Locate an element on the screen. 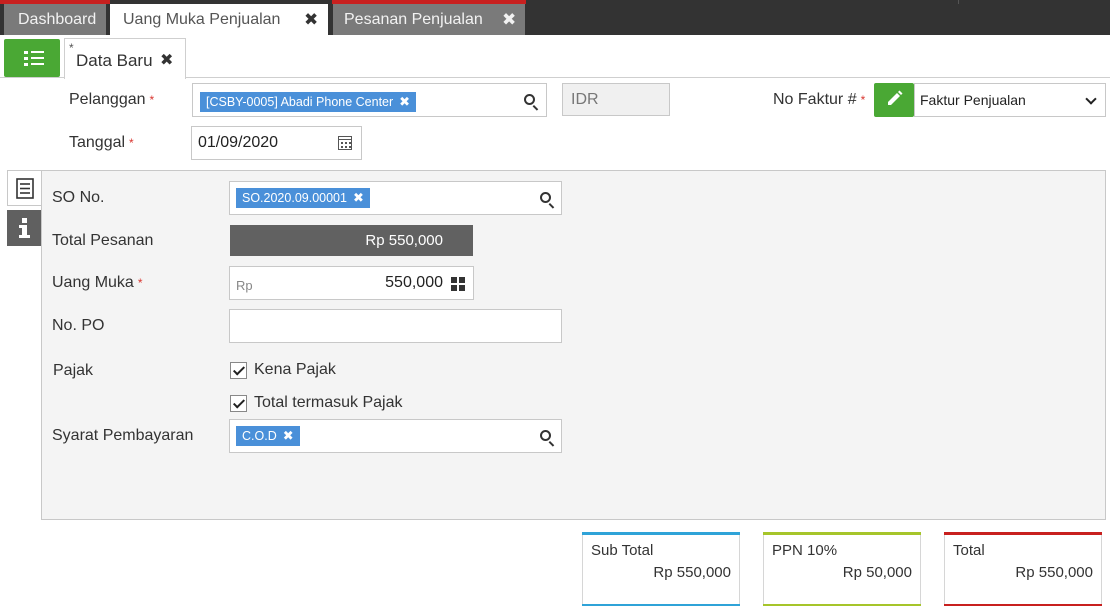 The height and width of the screenshot is (606, 1110). tanggal-label-text: Tanggal is located at coordinates (97, 142).